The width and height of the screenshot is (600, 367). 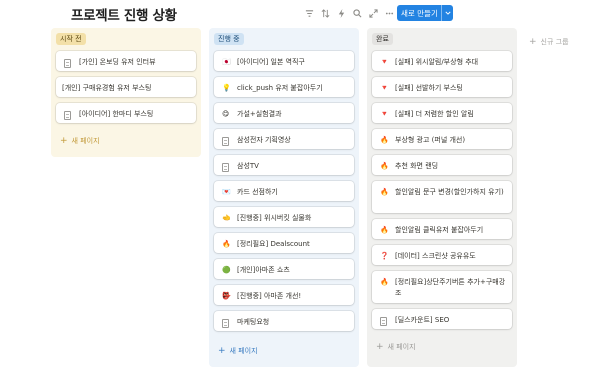 I want to click on filter-icon, so click(x=309, y=13).